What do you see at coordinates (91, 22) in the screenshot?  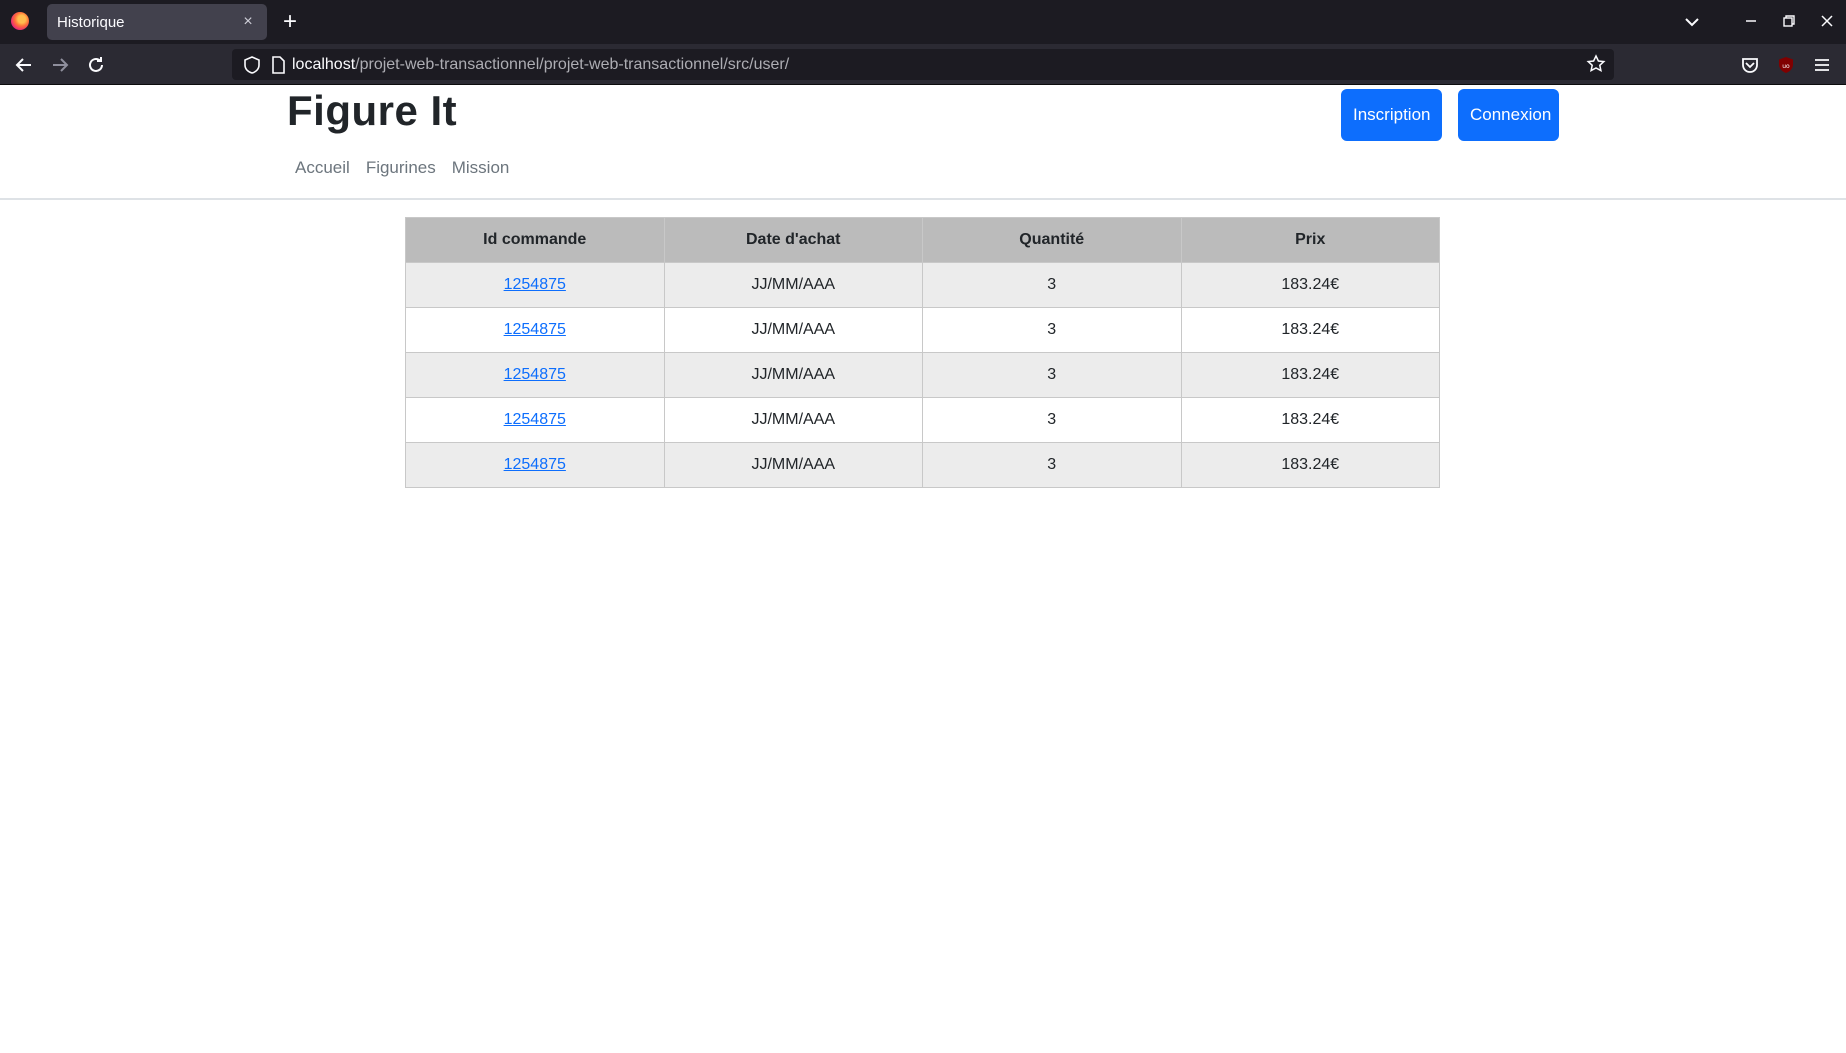 I see `tab-title: Historique` at bounding box center [91, 22].